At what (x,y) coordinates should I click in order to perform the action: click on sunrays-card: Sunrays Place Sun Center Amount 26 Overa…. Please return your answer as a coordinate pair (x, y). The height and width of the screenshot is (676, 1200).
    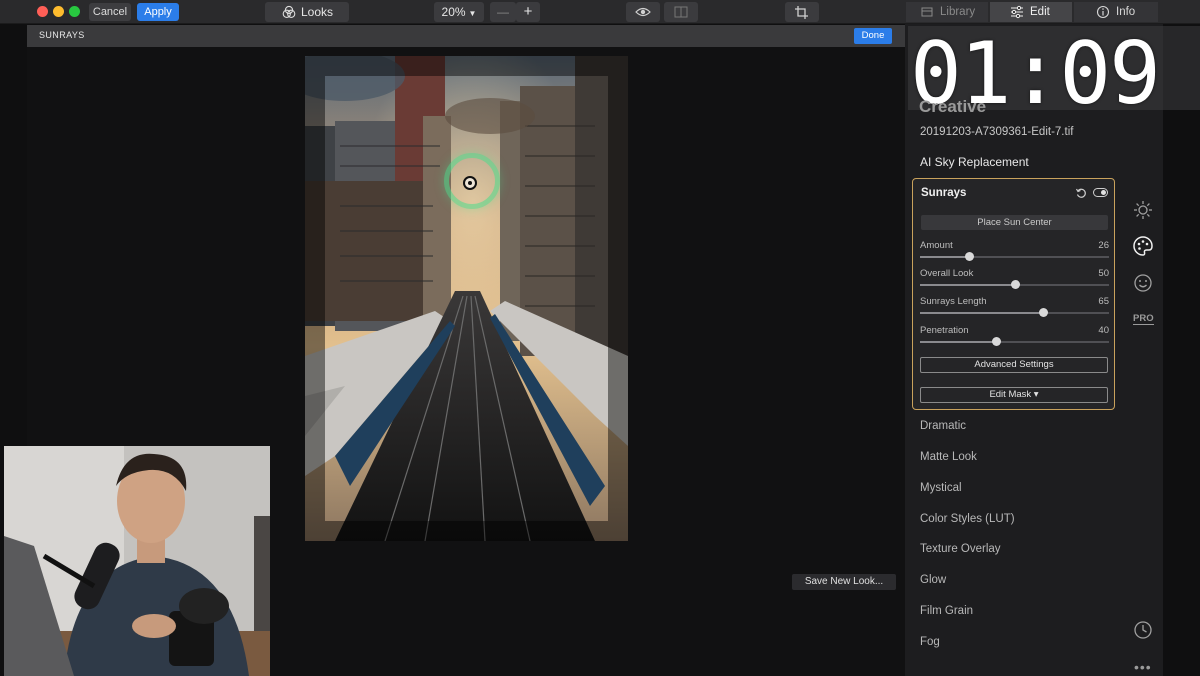
    Looking at the image, I should click on (1013, 294).